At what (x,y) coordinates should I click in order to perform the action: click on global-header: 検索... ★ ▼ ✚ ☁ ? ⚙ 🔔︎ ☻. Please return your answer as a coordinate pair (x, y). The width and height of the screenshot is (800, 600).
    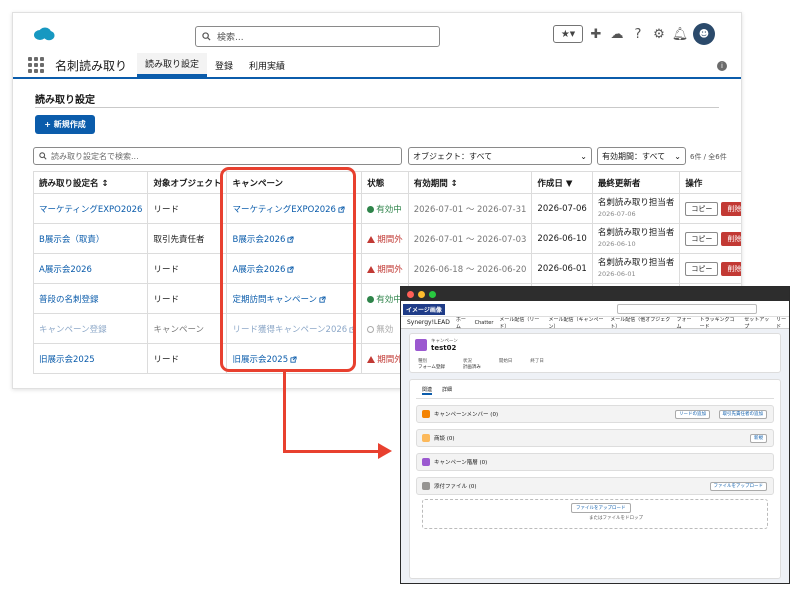
    Looking at the image, I should click on (377, 33).